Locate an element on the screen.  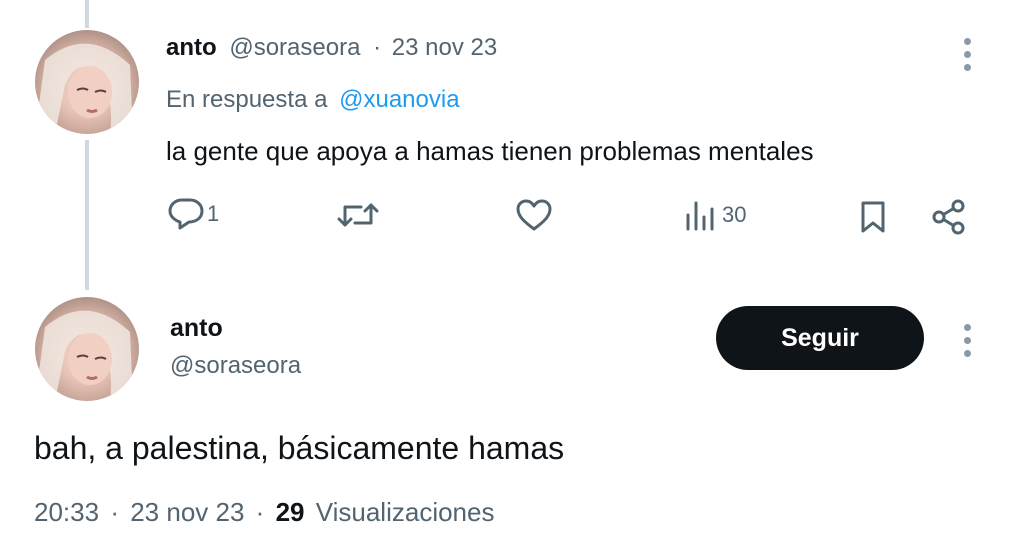
tweet-time: 20:33 is located at coordinates (66, 512).